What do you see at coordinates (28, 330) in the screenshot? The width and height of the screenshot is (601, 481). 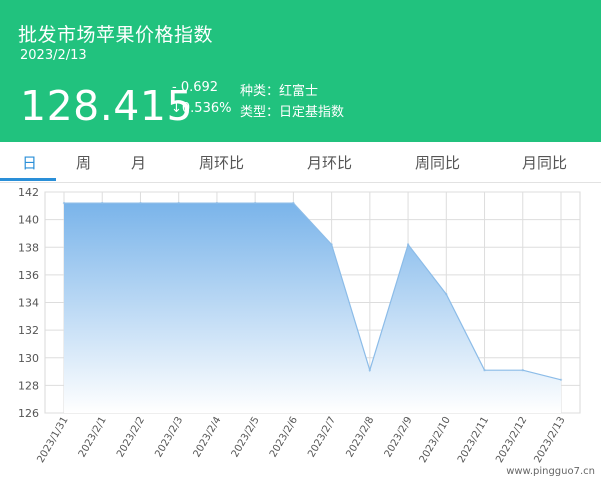 I see `y-tick-label: 132` at bounding box center [28, 330].